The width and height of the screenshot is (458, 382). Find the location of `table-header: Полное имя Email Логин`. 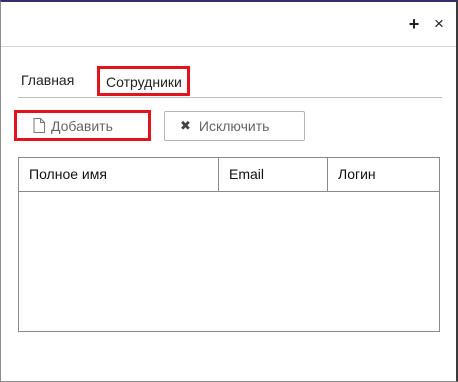

table-header: Полное имя Email Логин is located at coordinates (229, 175).